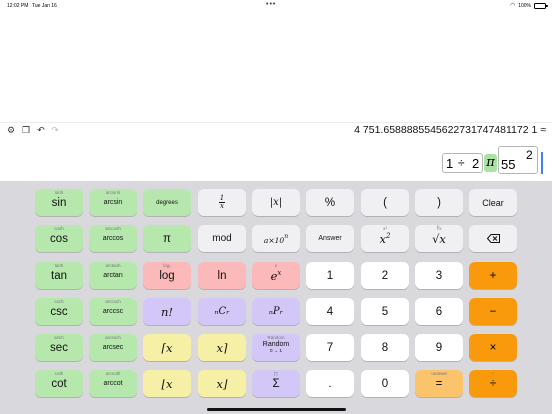 This screenshot has height=414, width=552. I want to click on cos-key: cosh cos, so click(59, 238).